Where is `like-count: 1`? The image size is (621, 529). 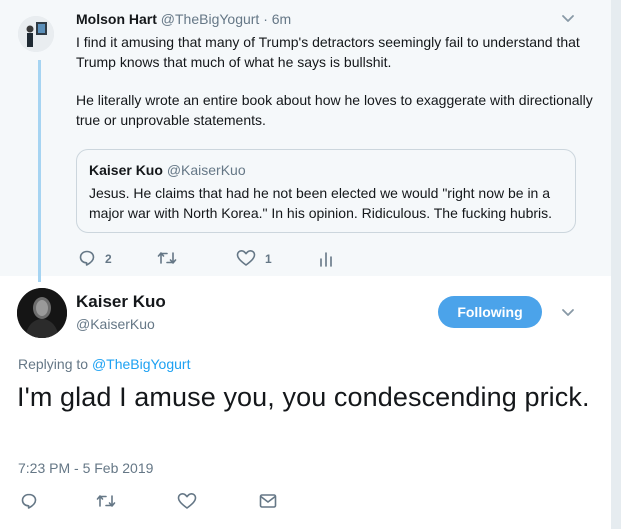 like-count: 1 is located at coordinates (268, 259).